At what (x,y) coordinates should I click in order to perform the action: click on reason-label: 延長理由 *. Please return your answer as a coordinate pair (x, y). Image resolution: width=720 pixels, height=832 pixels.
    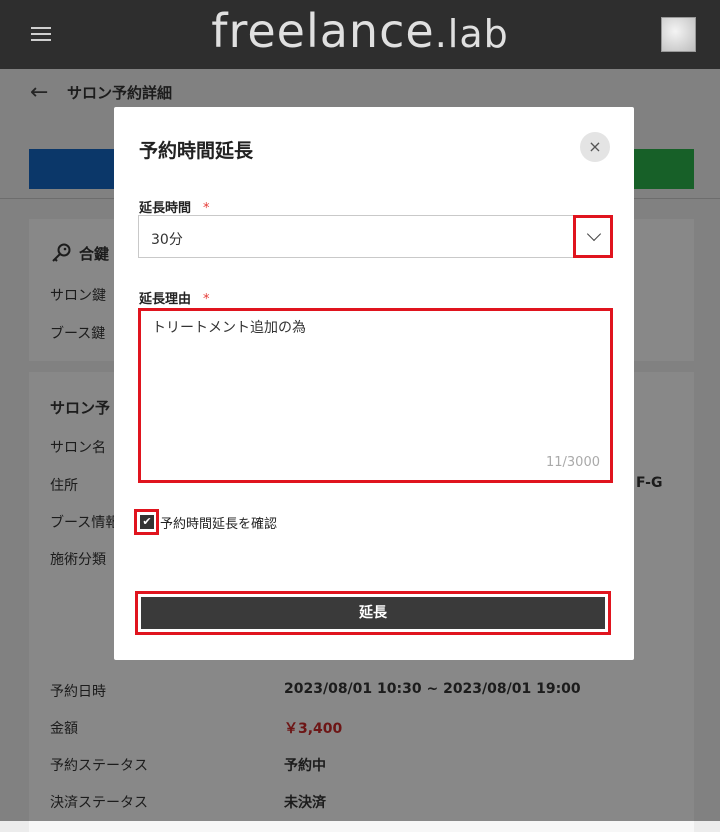
    Looking at the image, I should click on (174, 297).